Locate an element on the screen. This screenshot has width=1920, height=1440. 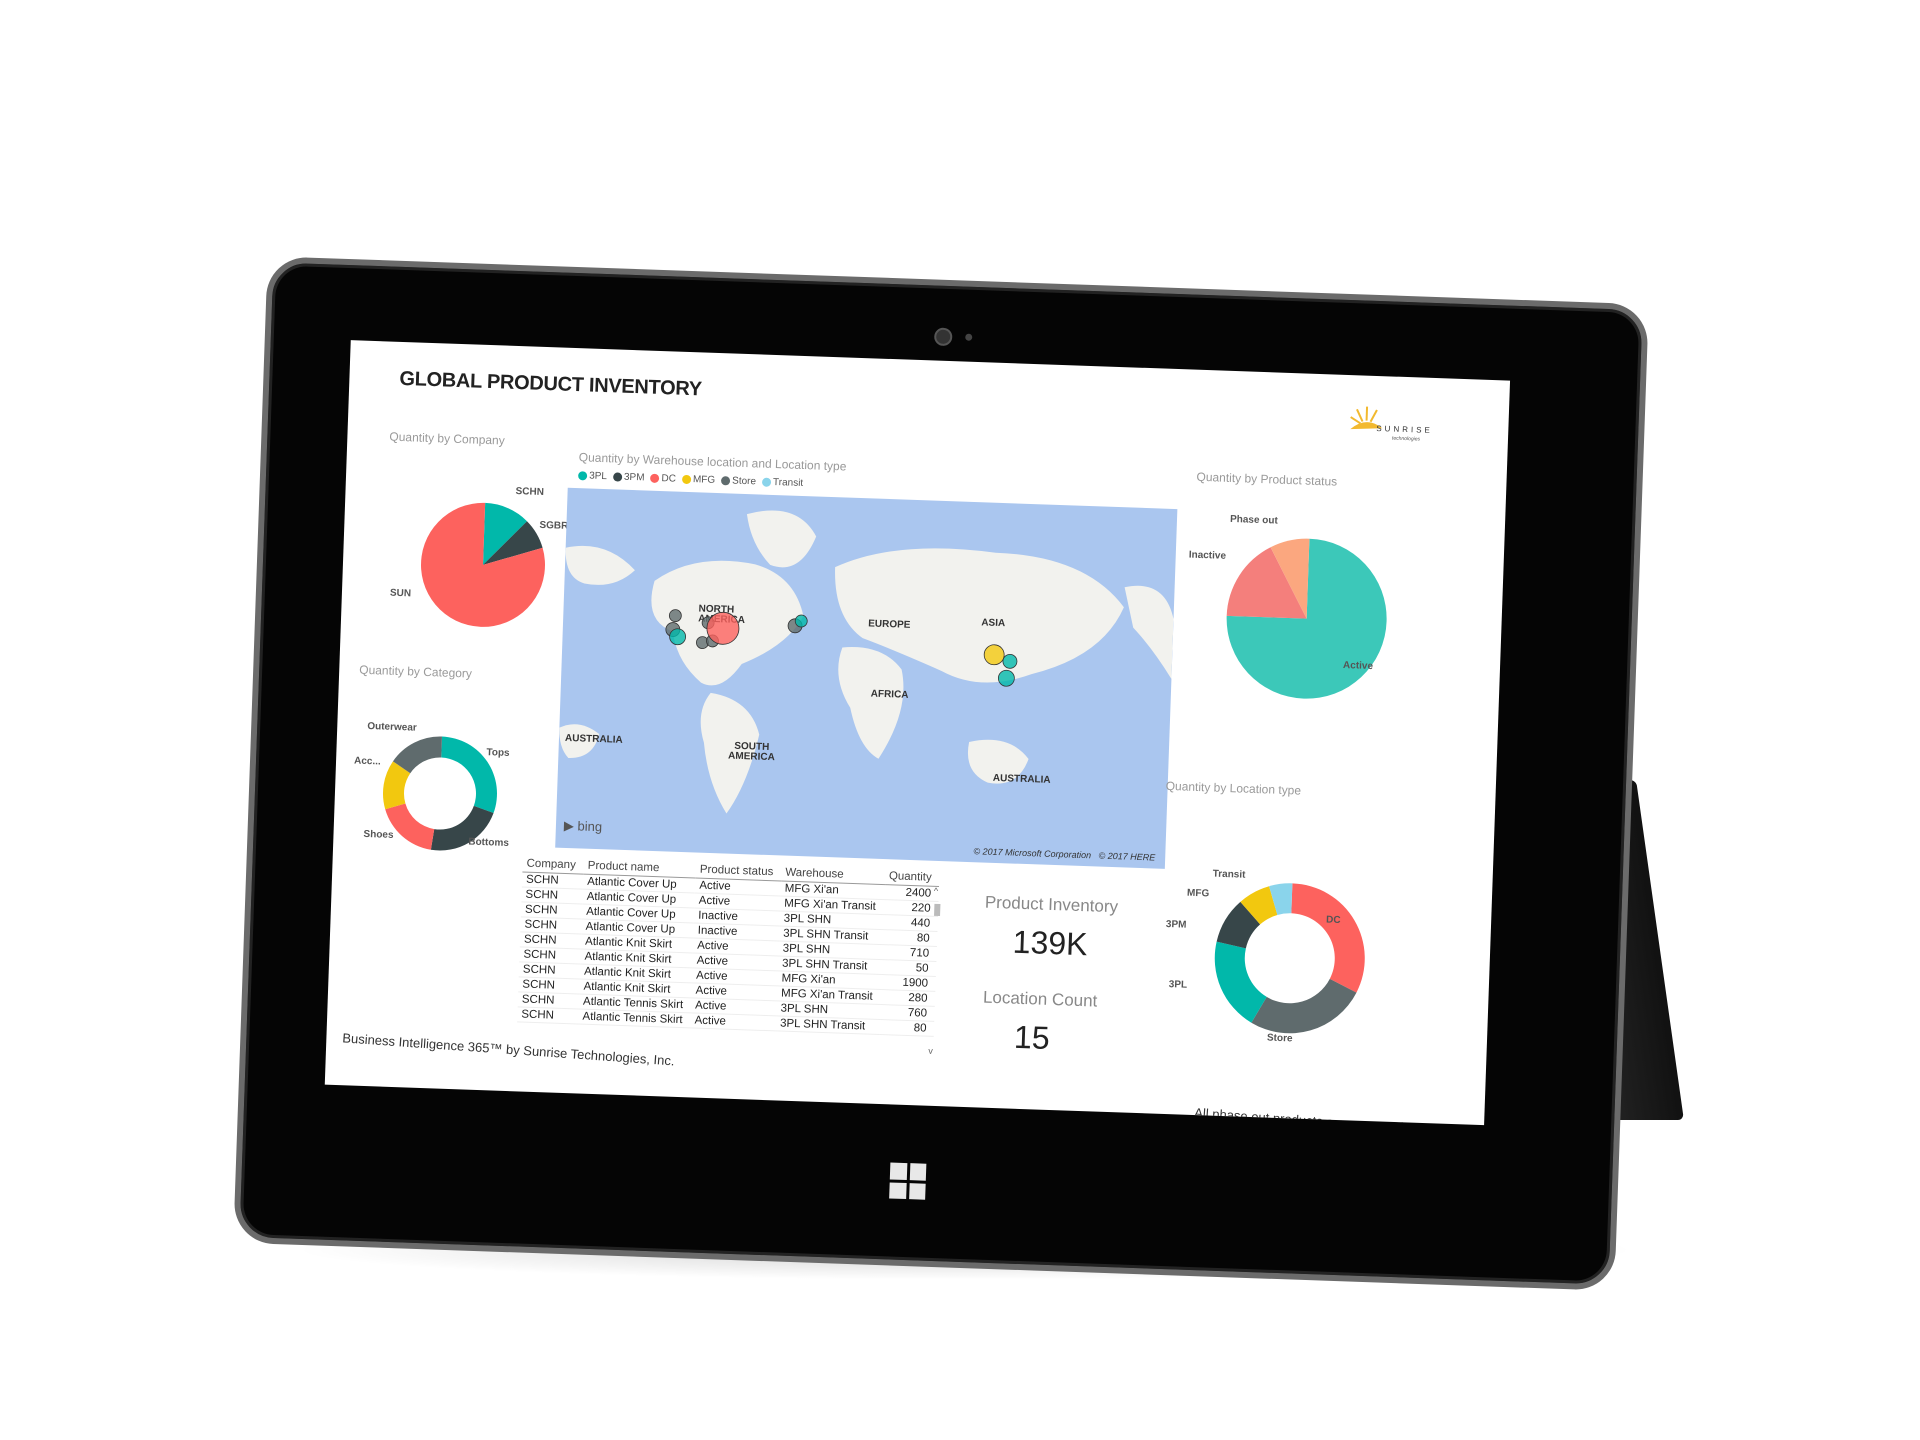
note-text: All phase out products are accessories is located at coordinates (1305, 1115).